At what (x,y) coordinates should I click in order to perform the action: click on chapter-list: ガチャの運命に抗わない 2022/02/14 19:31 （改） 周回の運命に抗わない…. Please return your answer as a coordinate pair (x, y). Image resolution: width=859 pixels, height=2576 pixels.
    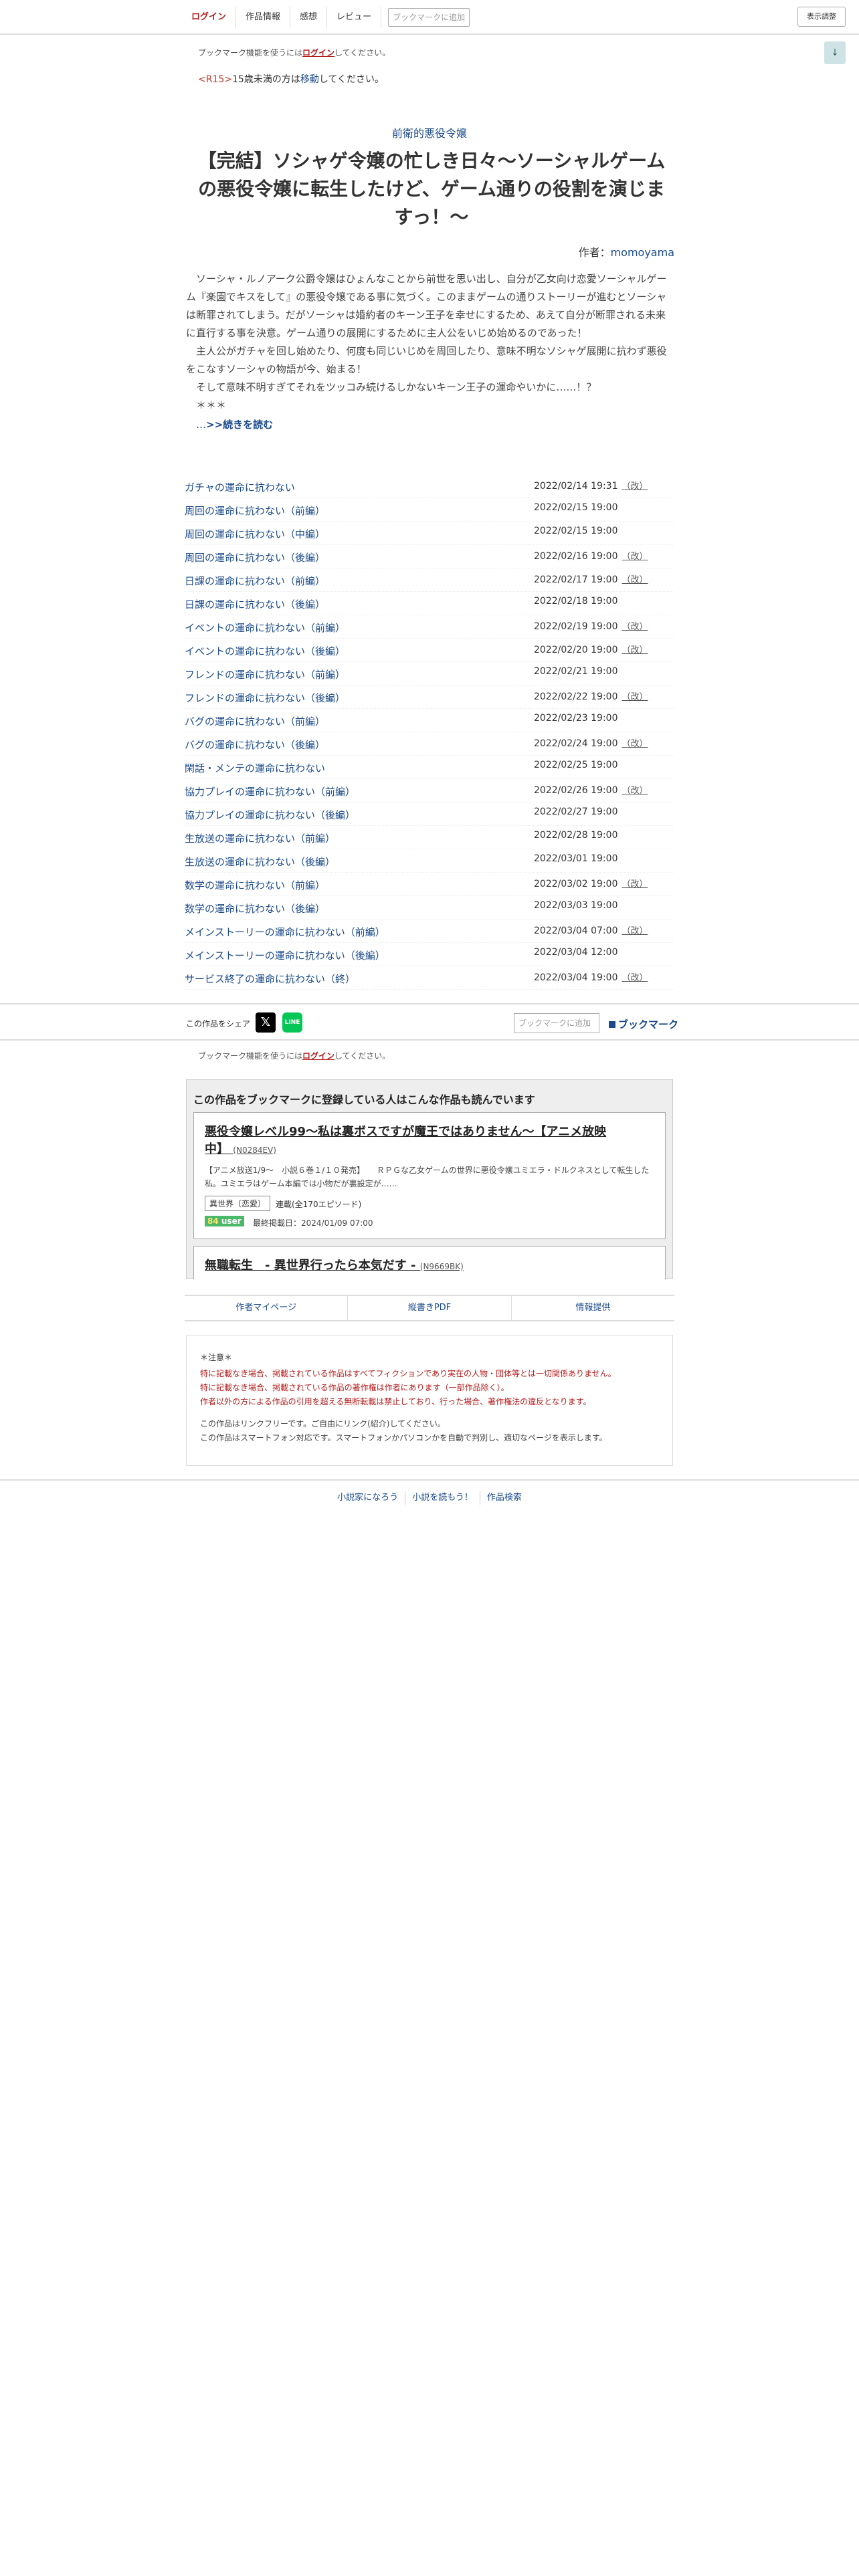
    Looking at the image, I should click on (429, 732).